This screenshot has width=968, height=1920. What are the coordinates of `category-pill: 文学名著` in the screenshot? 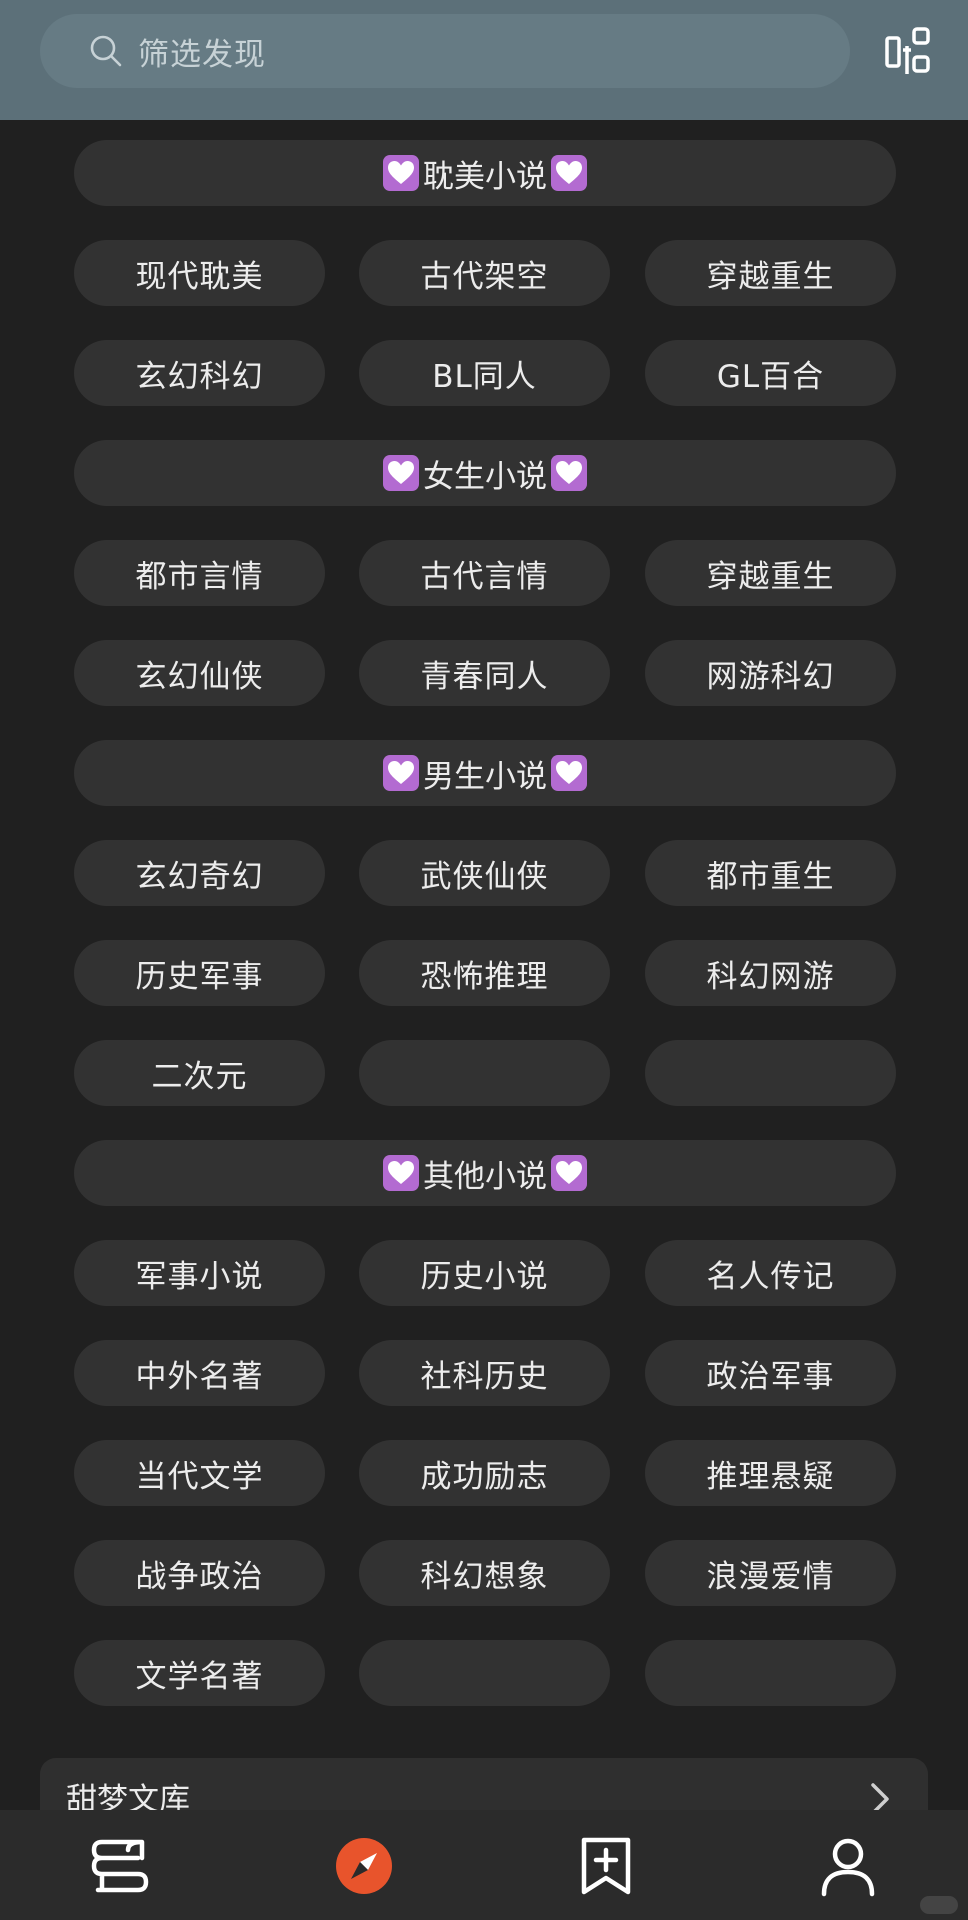 It's located at (199, 1673).